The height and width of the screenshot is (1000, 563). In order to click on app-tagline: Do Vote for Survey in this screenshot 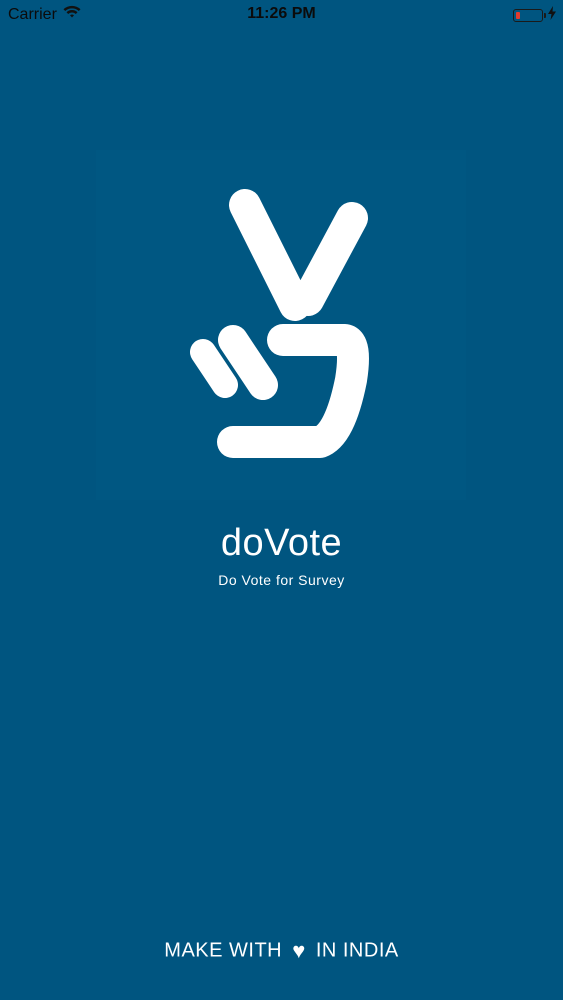, I will do `click(281, 580)`.